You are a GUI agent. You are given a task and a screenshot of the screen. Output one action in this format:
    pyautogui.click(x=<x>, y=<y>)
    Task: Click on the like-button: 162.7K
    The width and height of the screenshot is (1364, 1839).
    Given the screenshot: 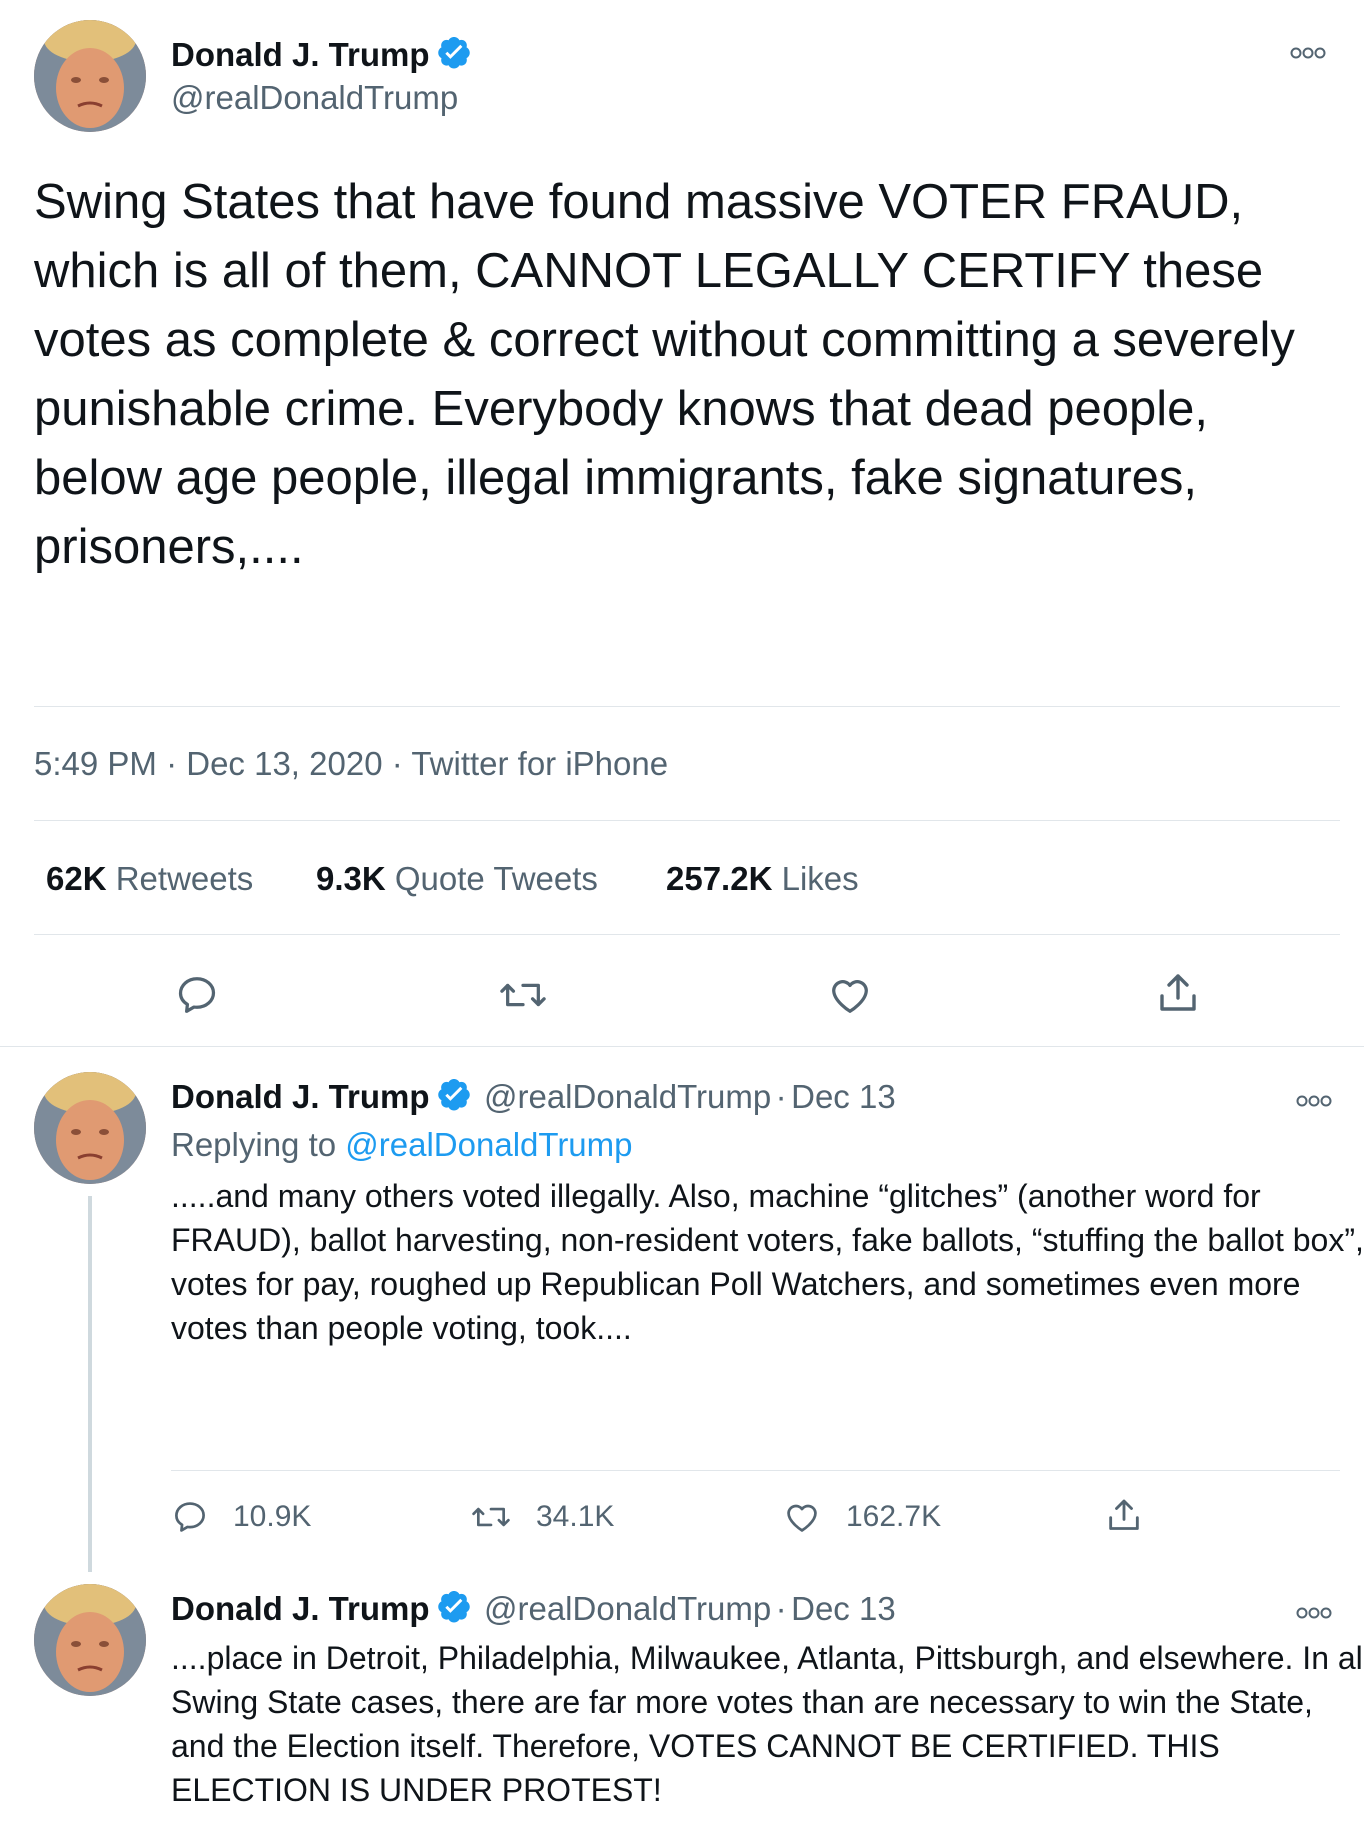 What is the action you would take?
    pyautogui.click(x=861, y=1517)
    